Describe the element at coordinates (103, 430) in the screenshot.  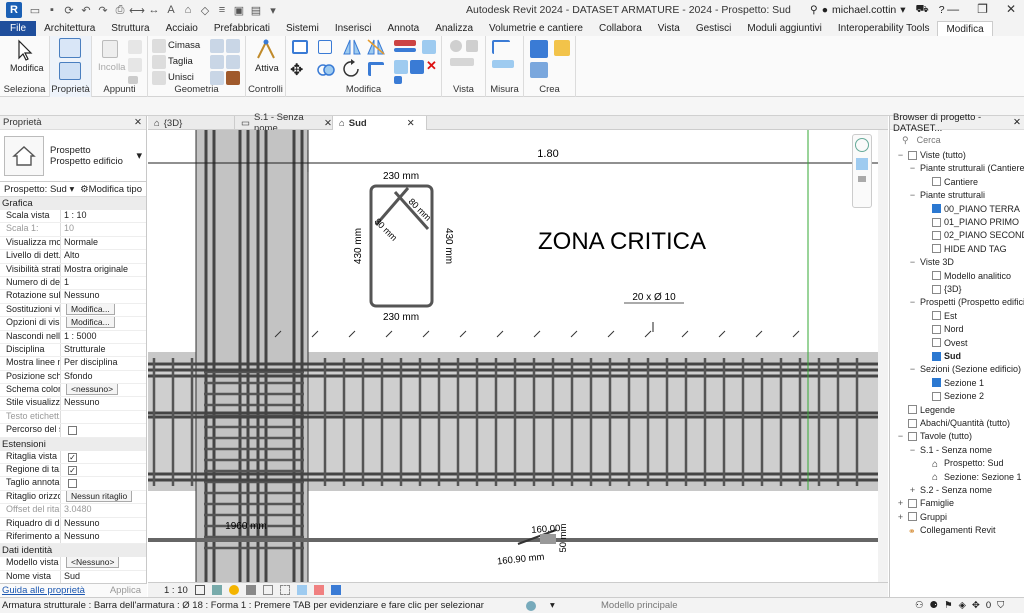
I see `property-value` at that location.